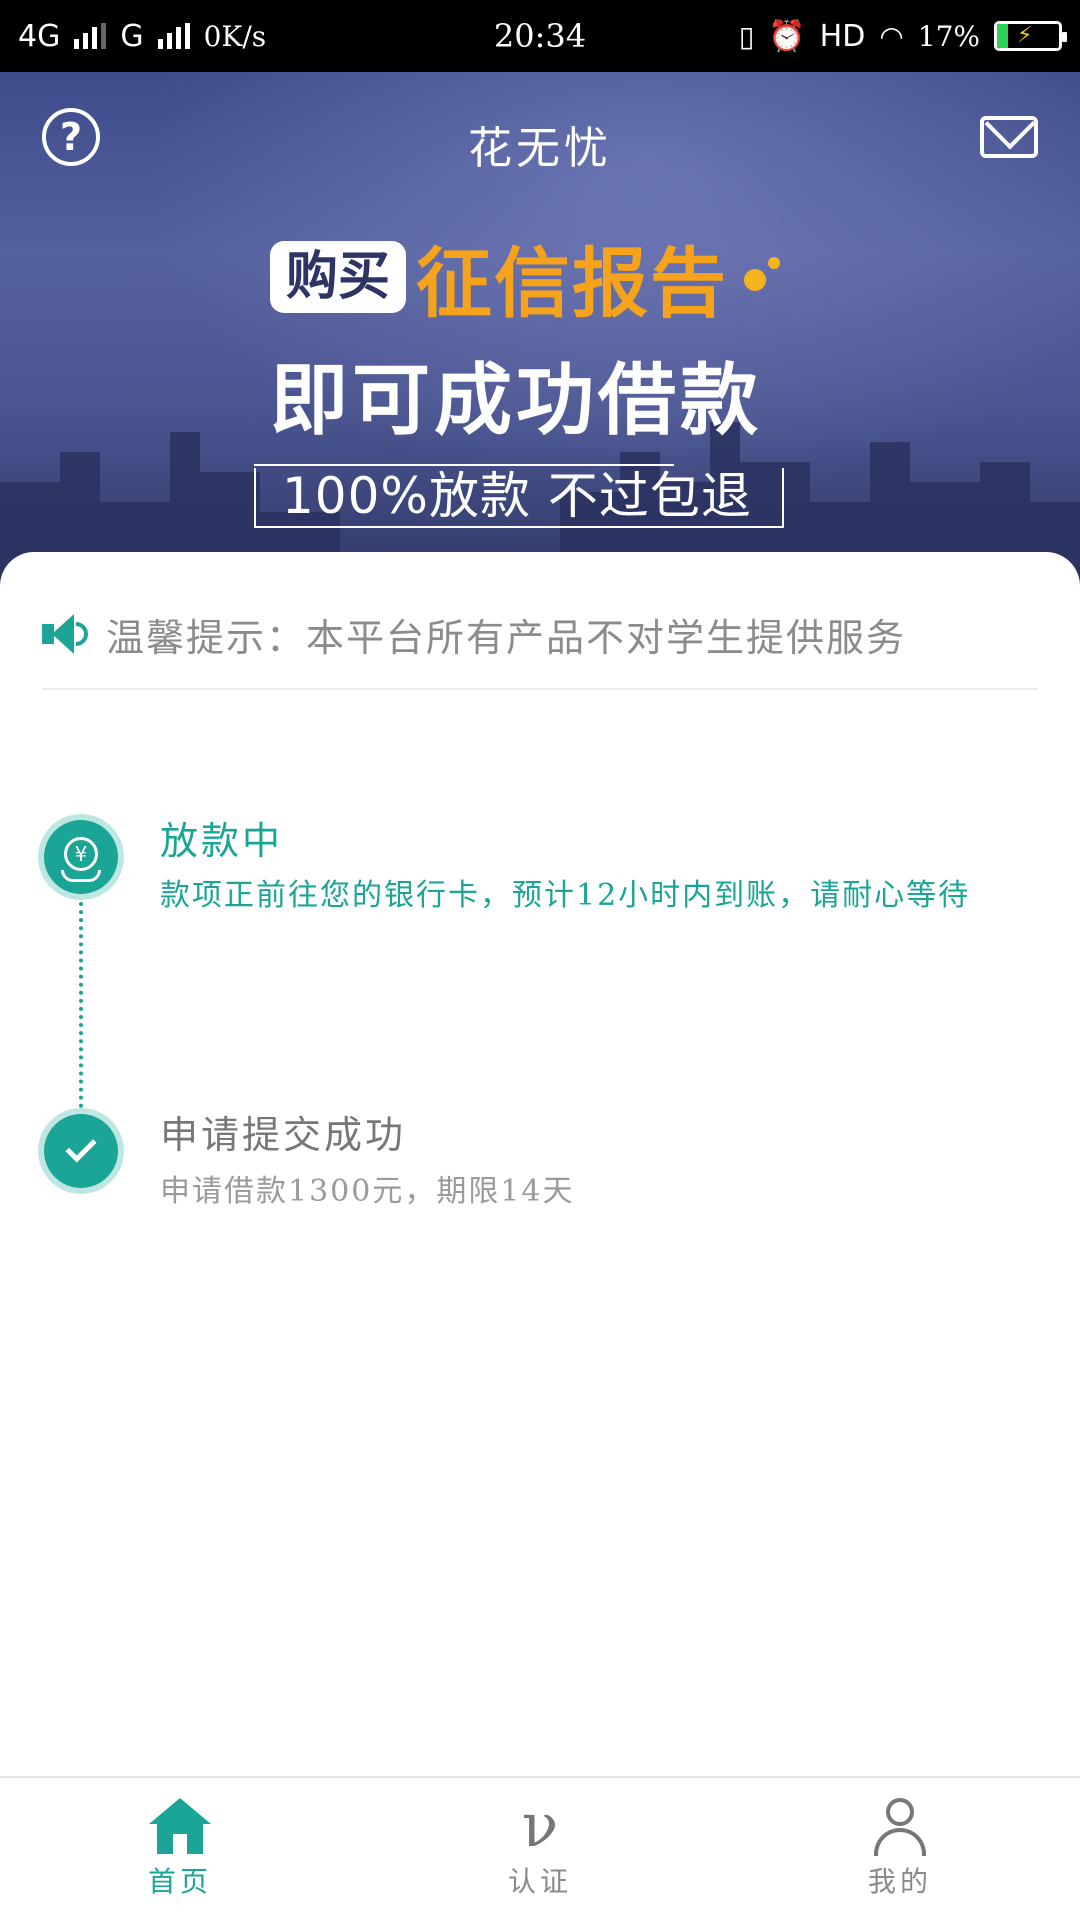 The width and height of the screenshot is (1080, 1920). I want to click on nav-home: 首页, so click(180, 1849).